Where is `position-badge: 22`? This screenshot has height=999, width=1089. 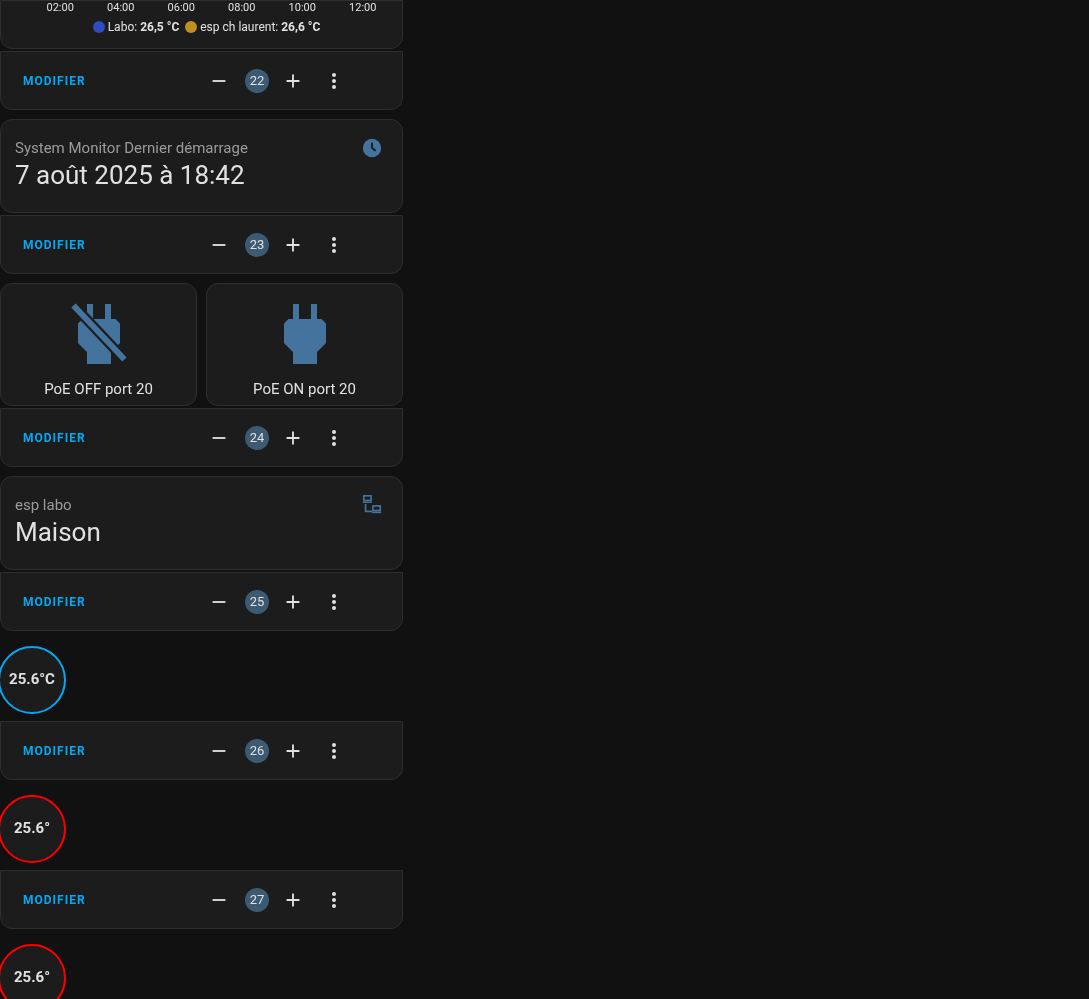
position-badge: 22 is located at coordinates (257, 80).